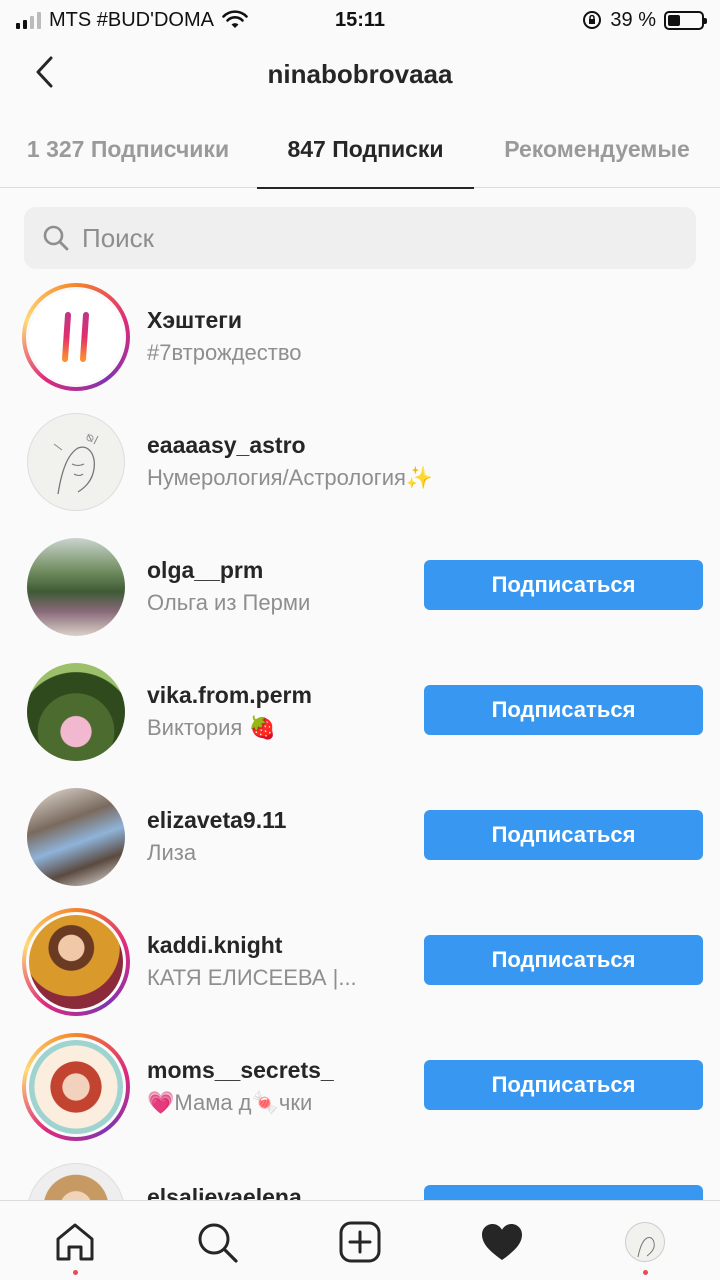  I want to click on status-left: MTS #BUD'DOMA, so click(132, 20).